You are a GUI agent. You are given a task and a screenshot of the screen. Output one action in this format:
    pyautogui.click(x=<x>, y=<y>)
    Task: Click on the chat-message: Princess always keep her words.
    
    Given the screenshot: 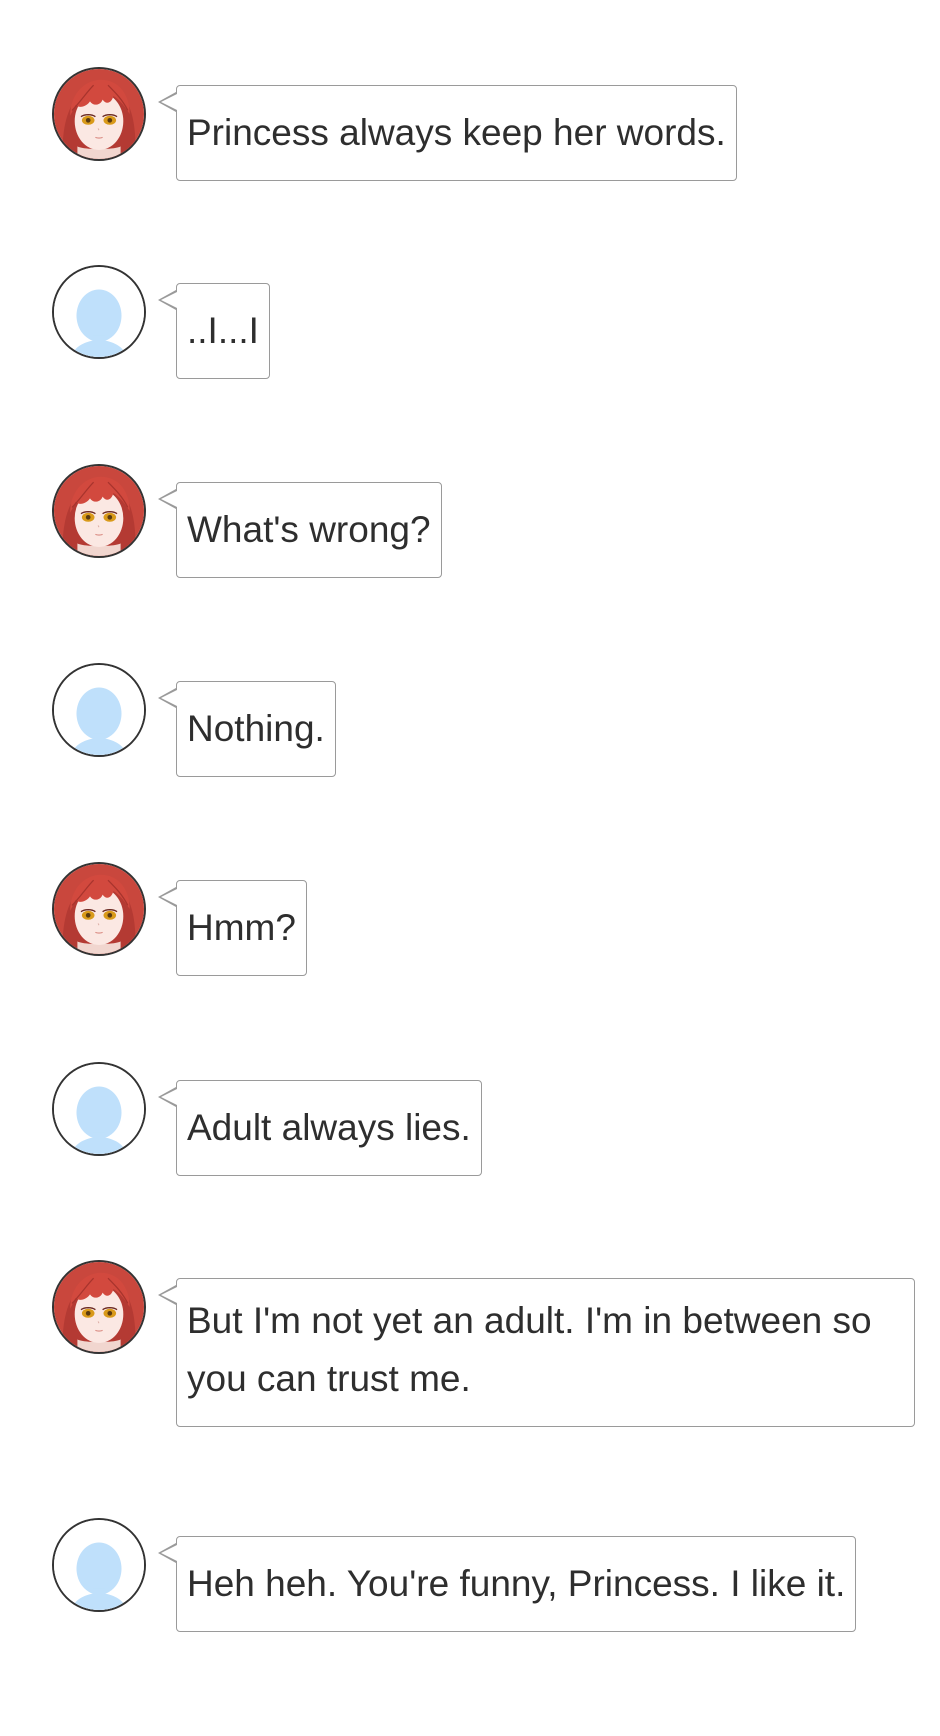 What is the action you would take?
    pyautogui.click(x=394, y=124)
    